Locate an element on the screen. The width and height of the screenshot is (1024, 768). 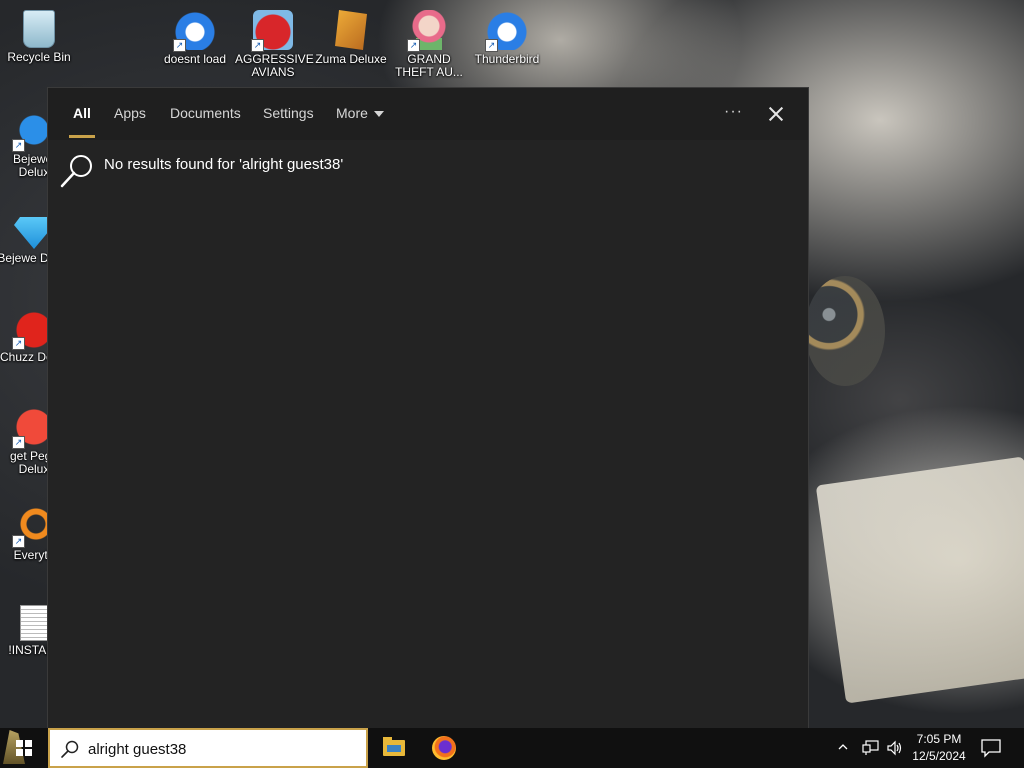
taskbar: 7:05 PM 12/5/2024 is located at coordinates (512, 748).